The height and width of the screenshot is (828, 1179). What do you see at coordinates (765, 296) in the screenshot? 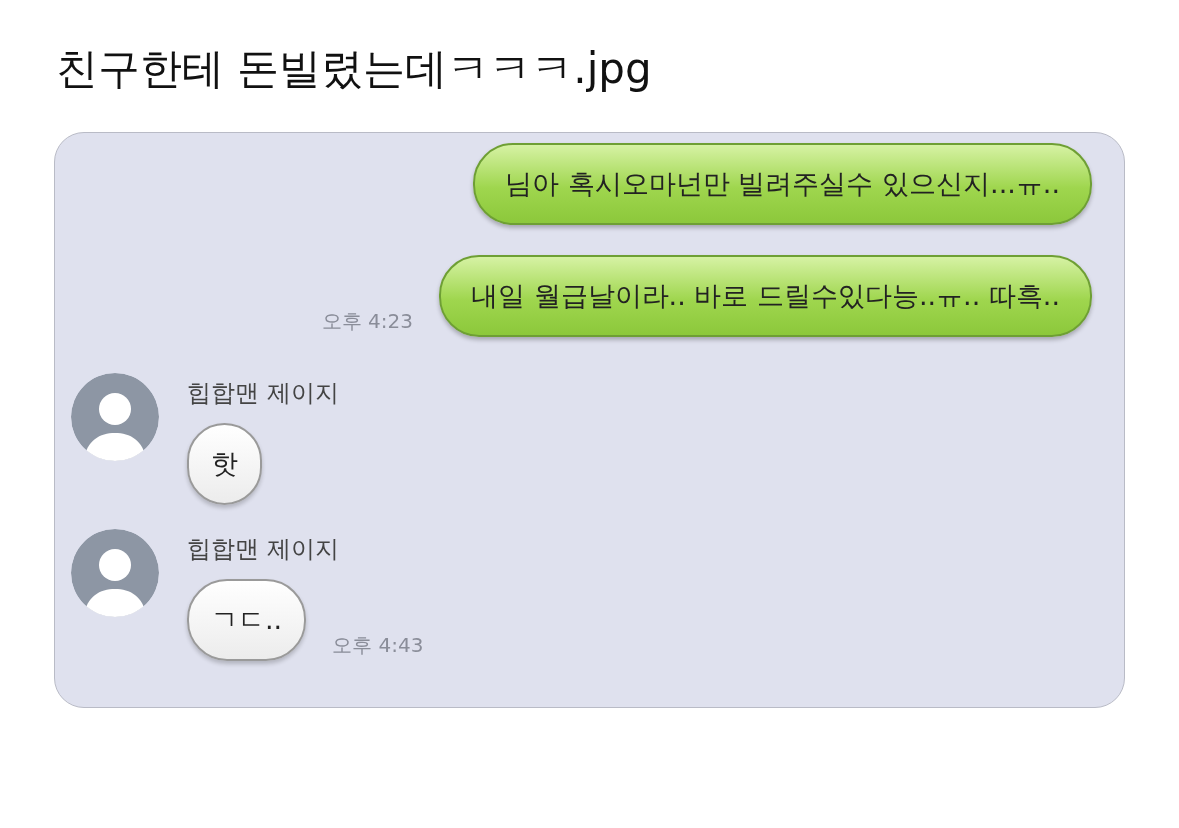
I see `message-bubble: 내일 월급날이라.. 바로 드릴수있다능..ㅠ.. 따흑..` at bounding box center [765, 296].